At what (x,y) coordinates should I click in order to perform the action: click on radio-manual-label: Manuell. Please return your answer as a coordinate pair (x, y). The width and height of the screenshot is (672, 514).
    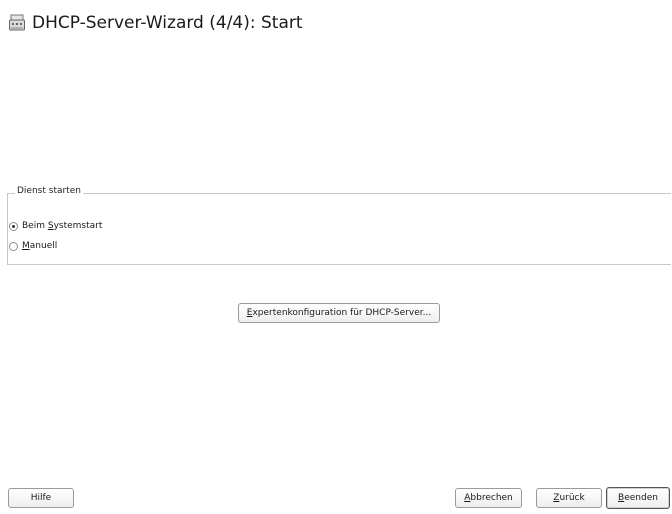
    Looking at the image, I should click on (40, 246).